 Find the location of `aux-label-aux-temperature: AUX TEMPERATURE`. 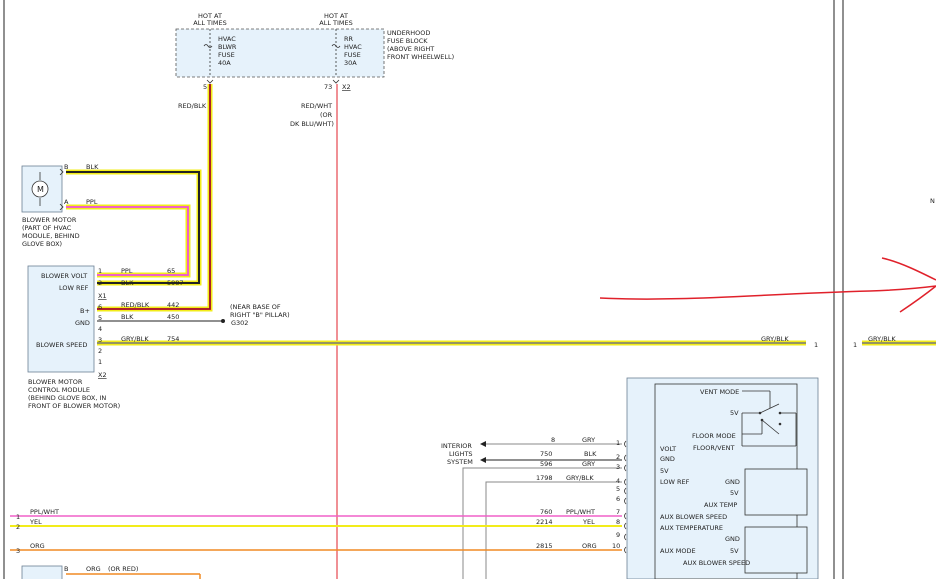

aux-label-aux-temperature: AUX TEMPERATURE is located at coordinates (691, 528).